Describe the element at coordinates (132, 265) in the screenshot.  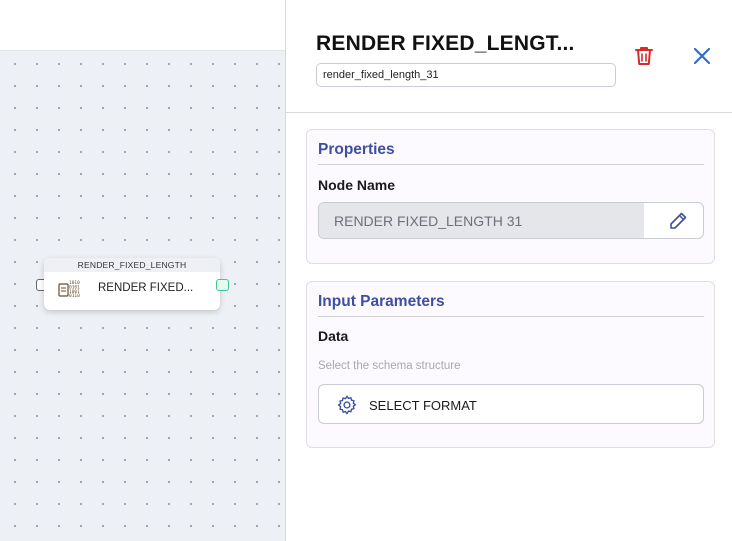
I see `node-header: RENDER_FIXED_LENGTH` at that location.